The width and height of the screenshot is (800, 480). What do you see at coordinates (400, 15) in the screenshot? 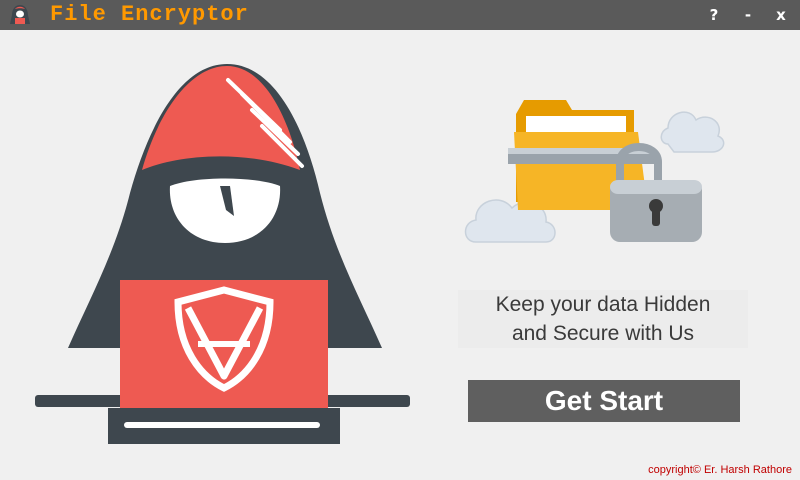
I see `title-bar: File Encryptor ? - x` at bounding box center [400, 15].